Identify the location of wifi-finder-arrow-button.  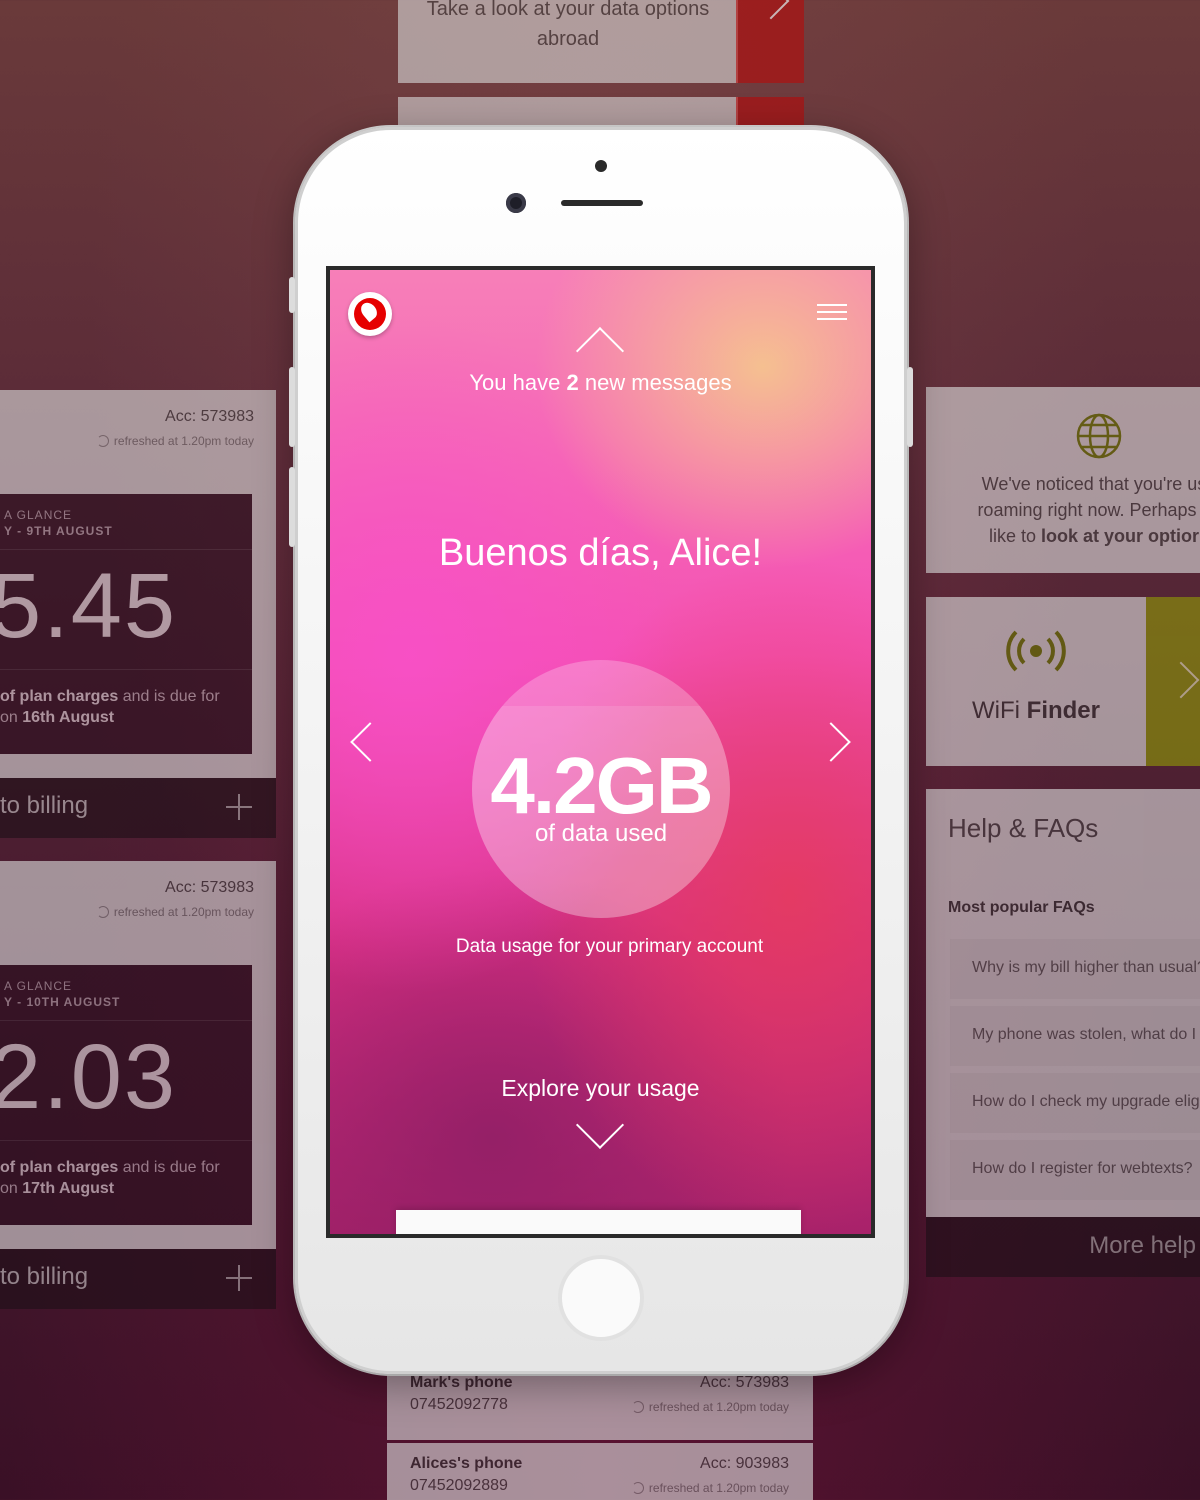
(1173, 681).